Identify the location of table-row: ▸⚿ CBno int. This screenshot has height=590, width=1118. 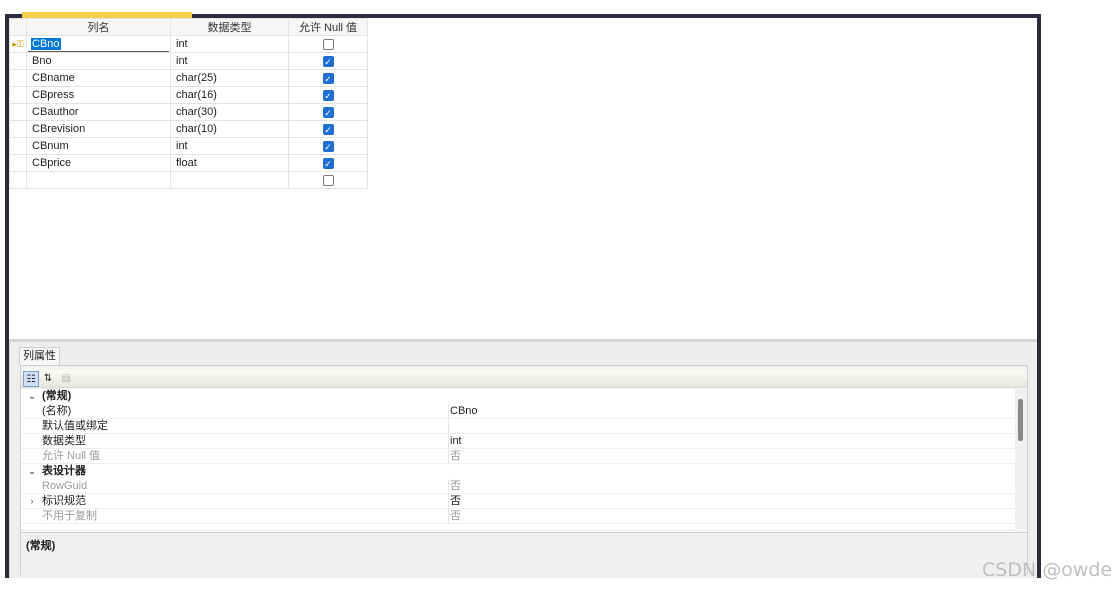
(188, 44).